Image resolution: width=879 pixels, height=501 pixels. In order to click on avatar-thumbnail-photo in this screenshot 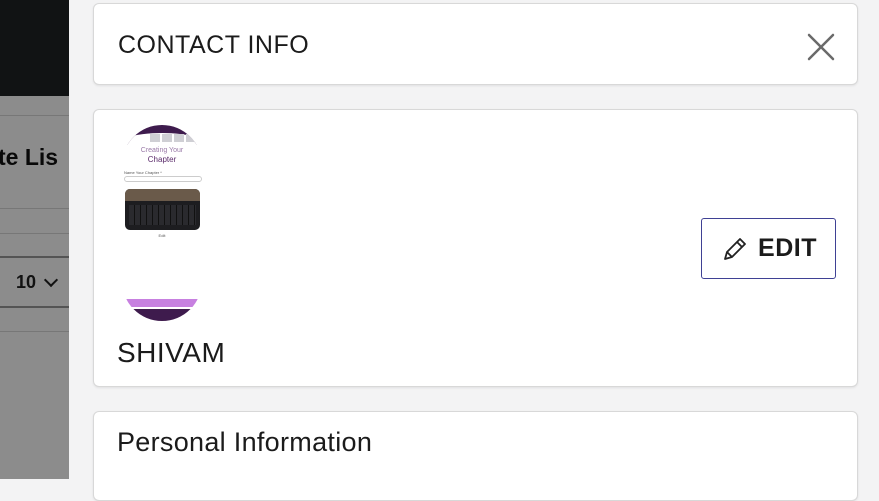, I will do `click(162, 209)`.